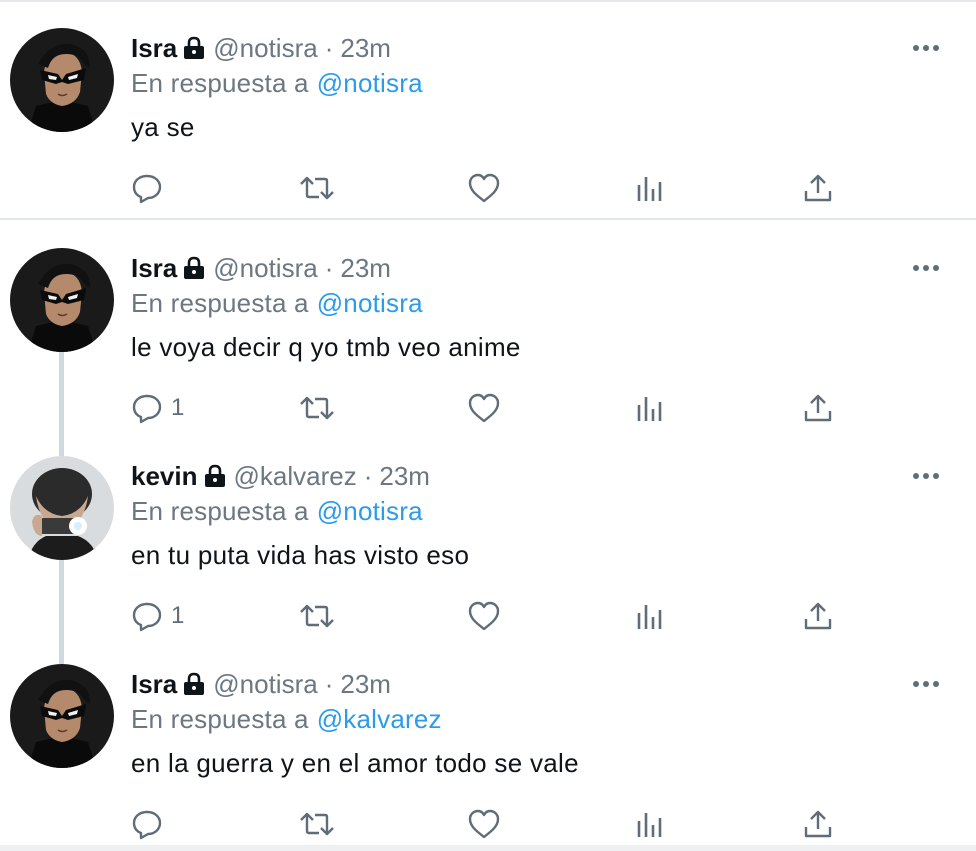  I want to click on photo-camera-avatar-image, so click(62, 508).